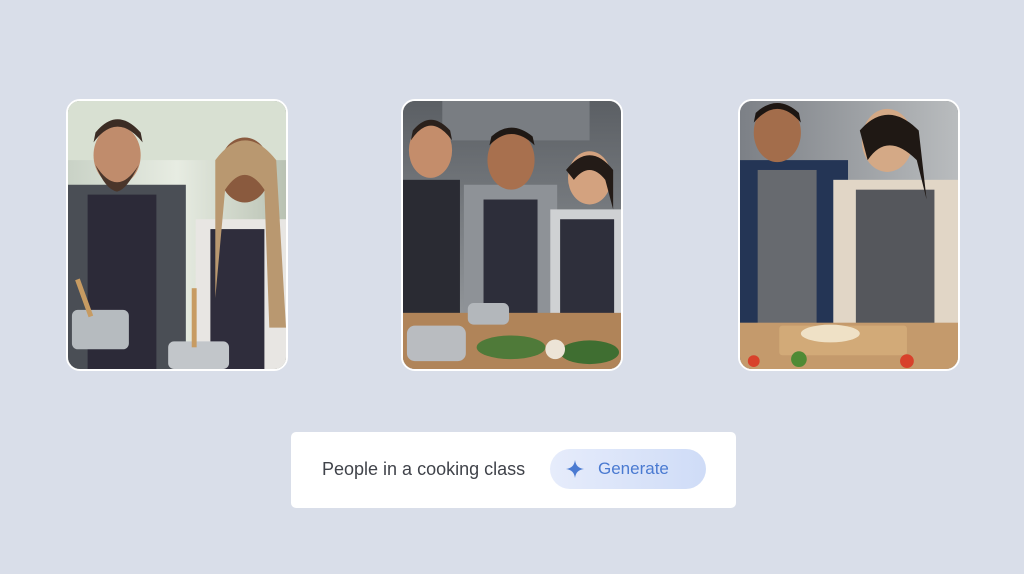  I want to click on generate-button: Generate, so click(628, 469).